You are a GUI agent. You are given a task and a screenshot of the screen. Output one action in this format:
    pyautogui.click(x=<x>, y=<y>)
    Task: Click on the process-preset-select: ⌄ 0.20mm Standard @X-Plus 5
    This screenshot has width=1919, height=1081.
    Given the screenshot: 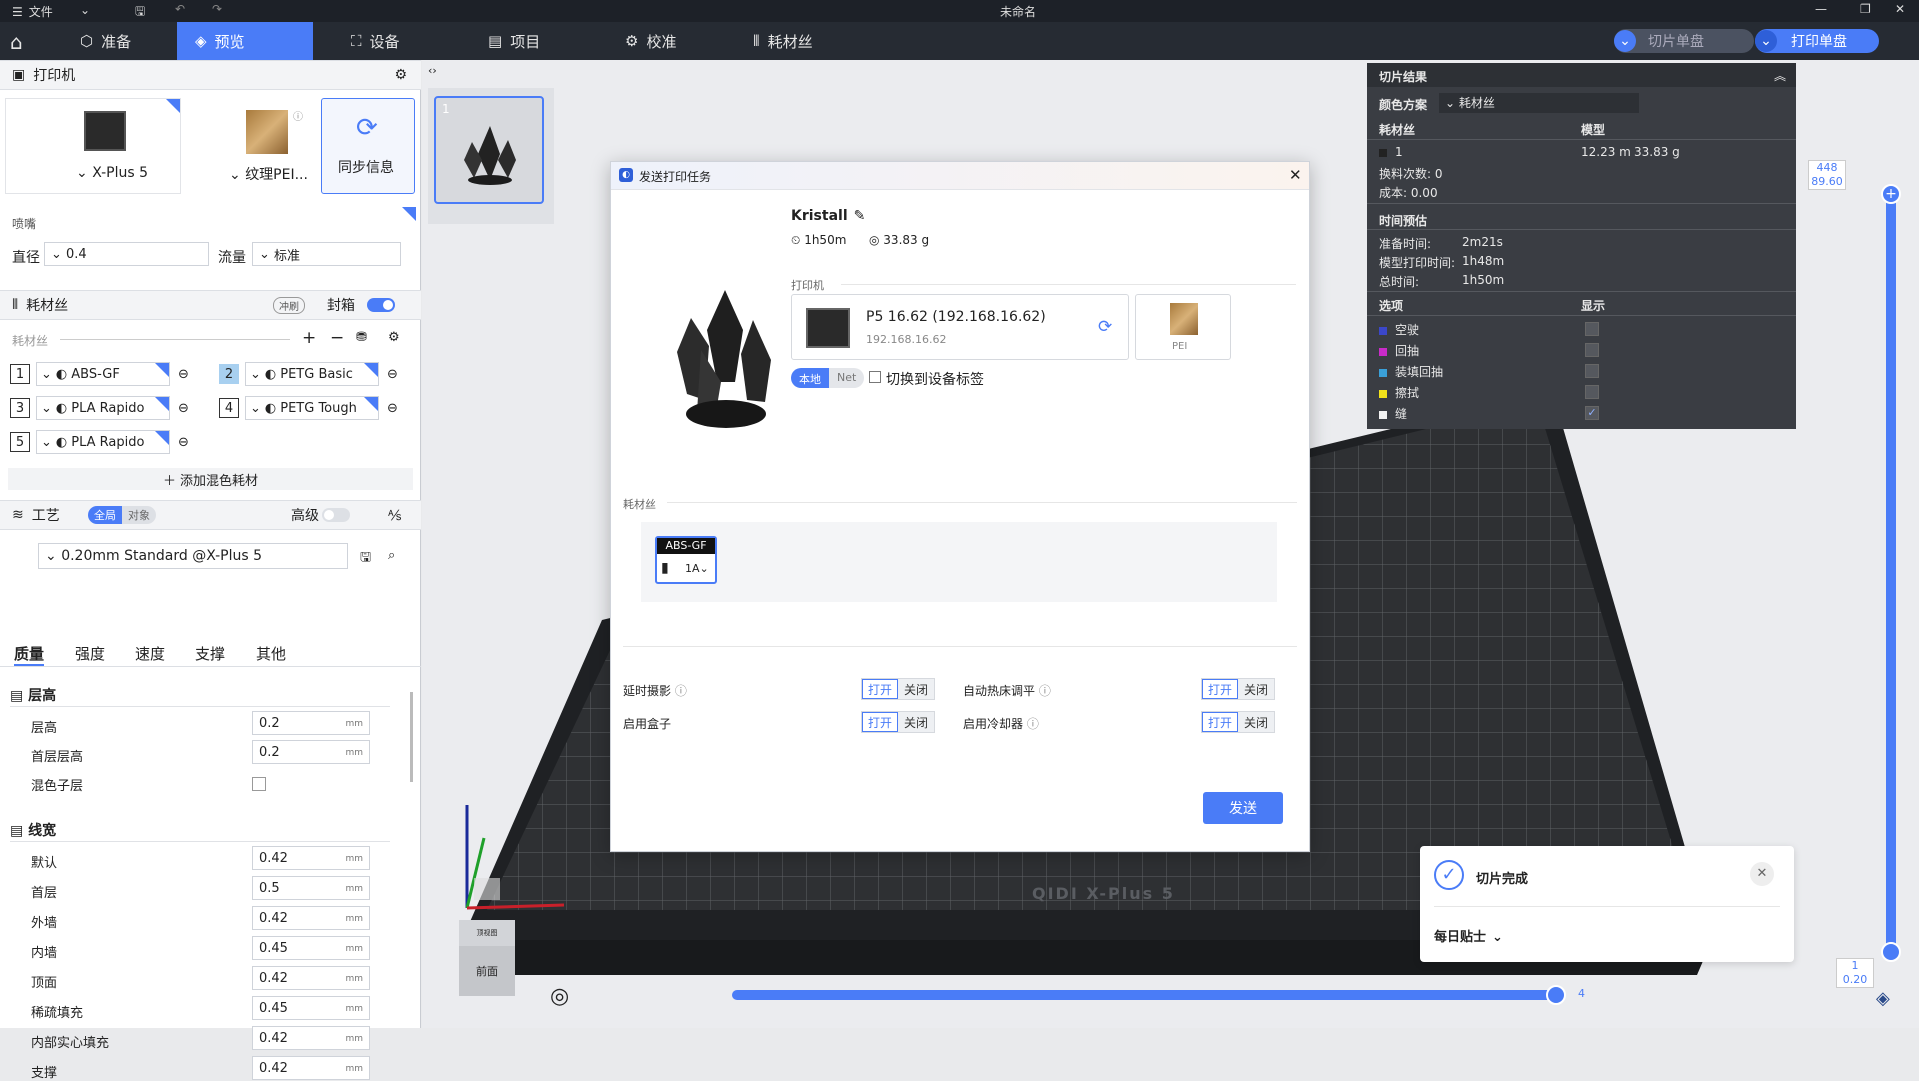 What is the action you would take?
    pyautogui.click(x=193, y=556)
    